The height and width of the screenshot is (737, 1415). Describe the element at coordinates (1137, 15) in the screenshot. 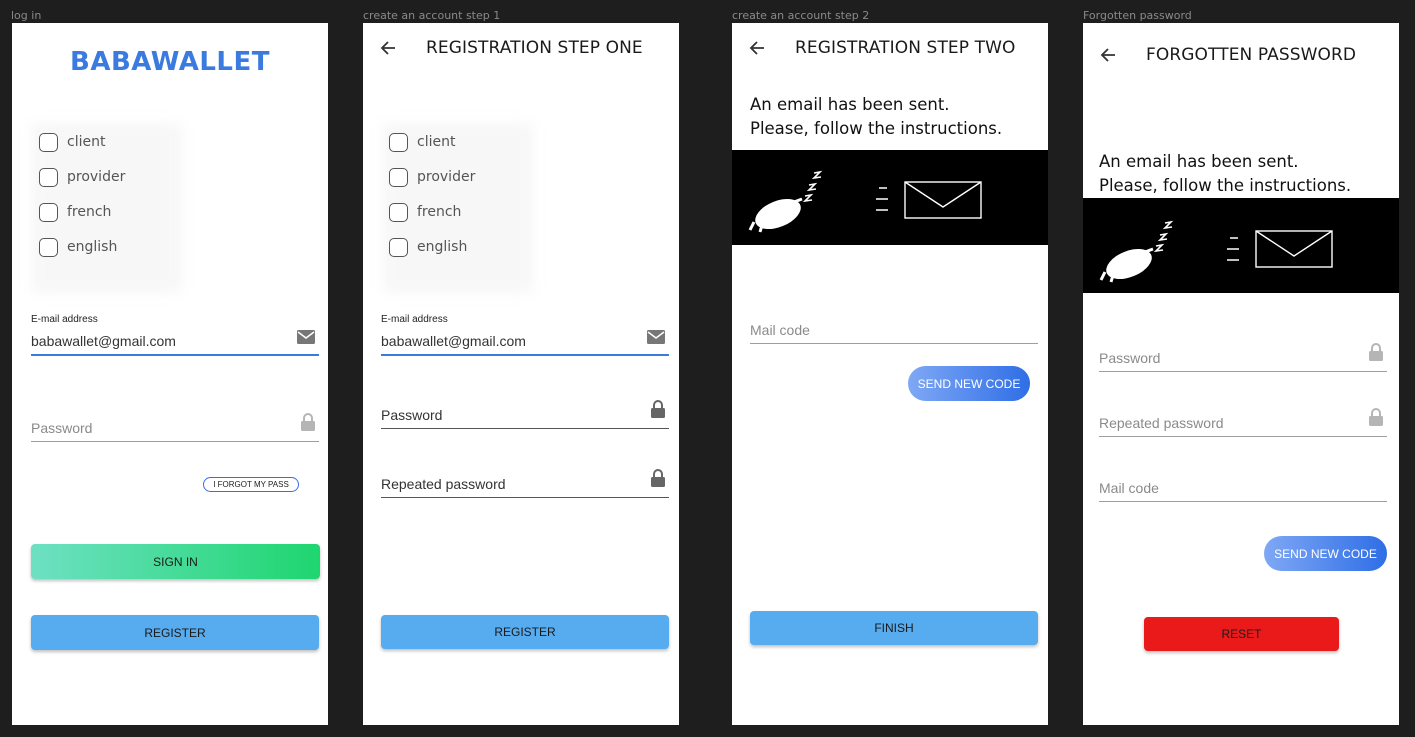

I see `frame-label-forgotten-password: Forgotten password` at that location.